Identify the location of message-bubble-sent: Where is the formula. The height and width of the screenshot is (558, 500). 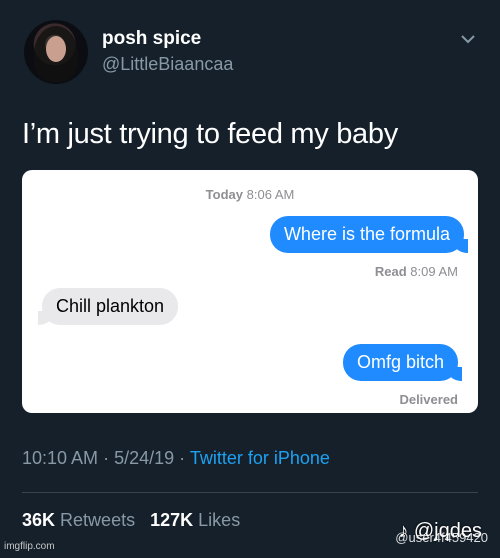
(368, 234).